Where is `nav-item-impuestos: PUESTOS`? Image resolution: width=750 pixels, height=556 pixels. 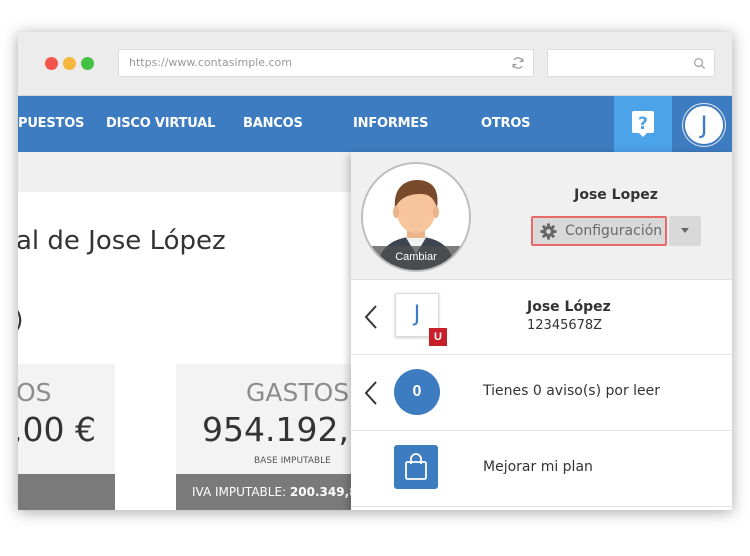 nav-item-impuestos: PUESTOS is located at coordinates (51, 124).